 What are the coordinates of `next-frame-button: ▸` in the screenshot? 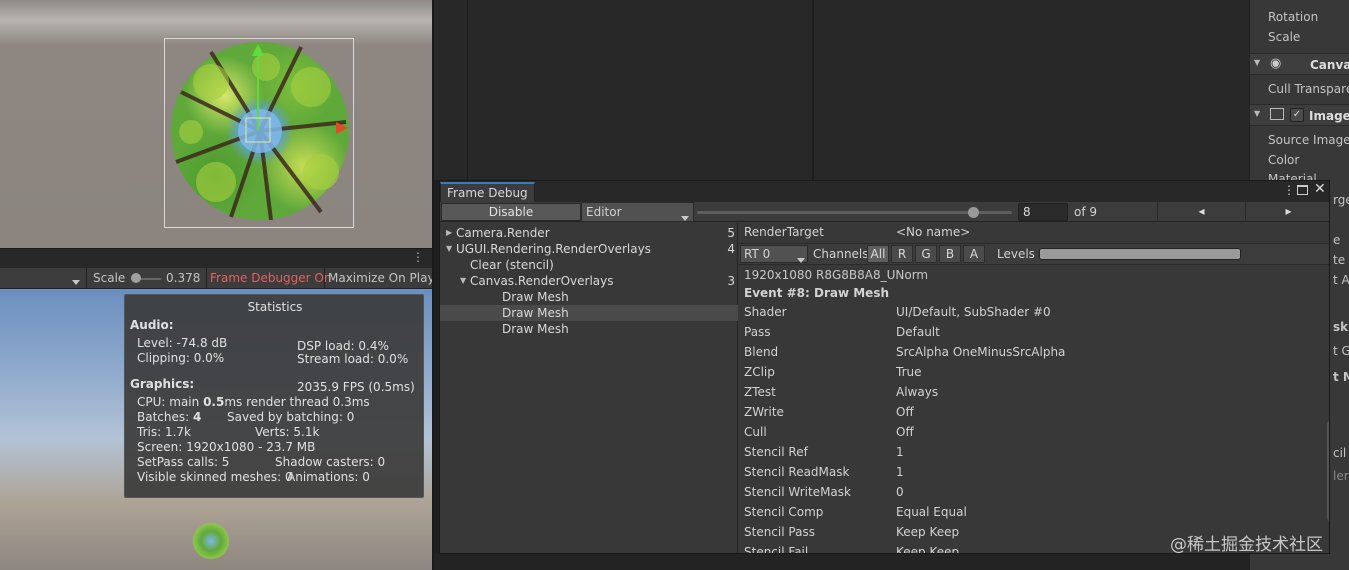 It's located at (1287, 212).